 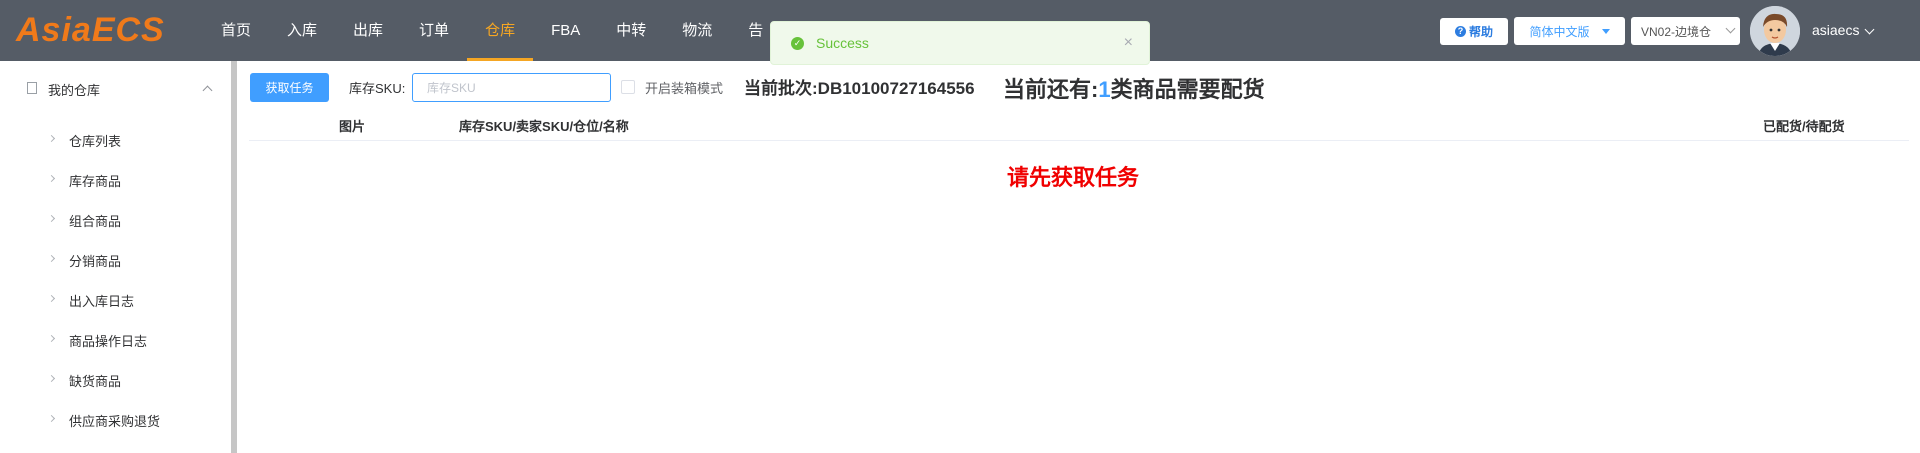 I want to click on nav-transit: 中转, so click(x=631, y=30).